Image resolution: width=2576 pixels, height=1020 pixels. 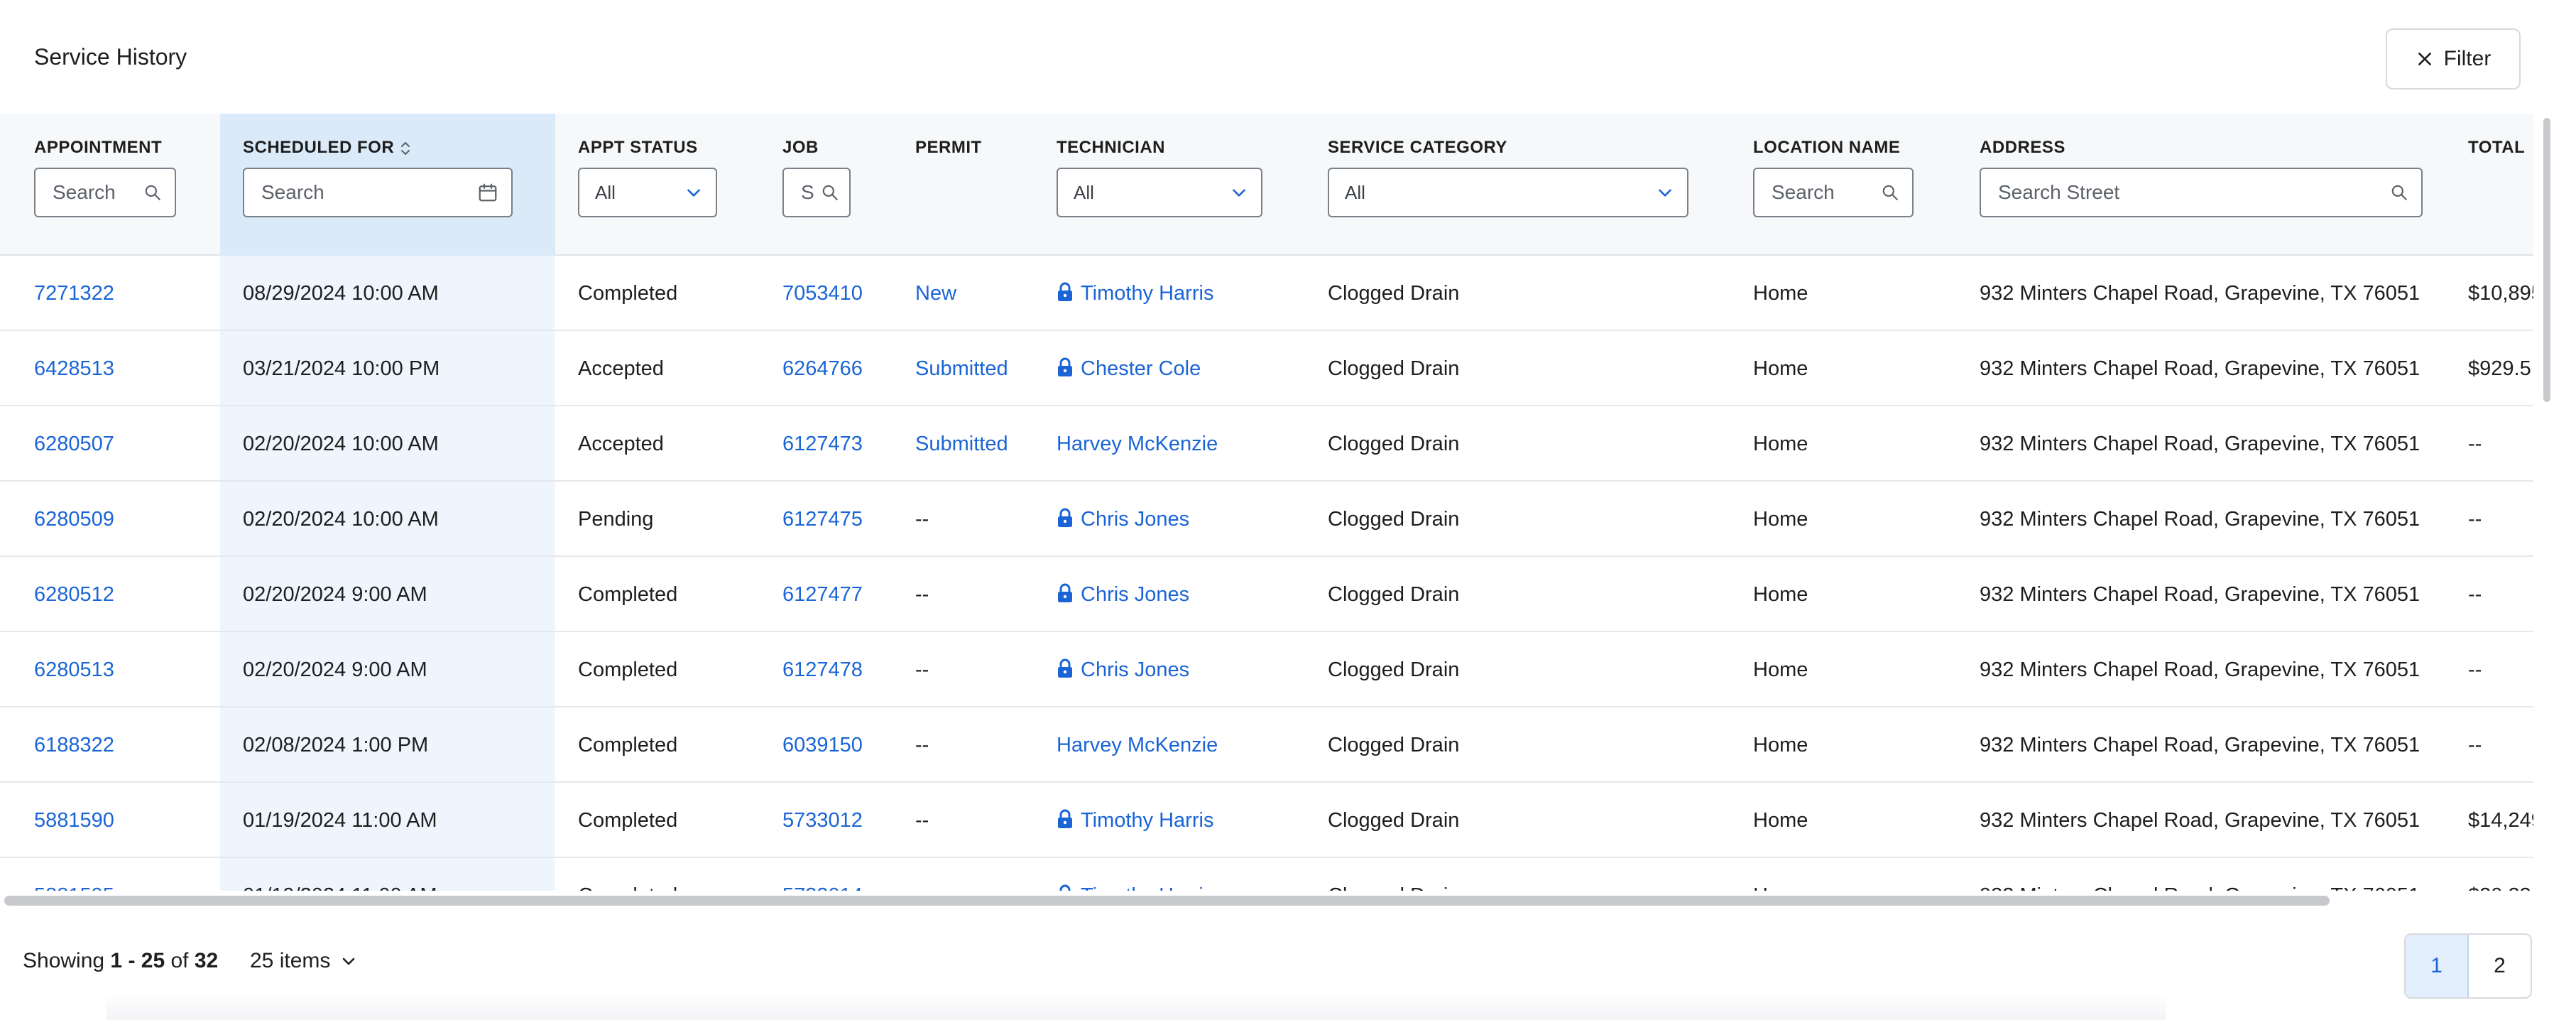 I want to click on appointment-link-text: 6280507, so click(x=74, y=444).